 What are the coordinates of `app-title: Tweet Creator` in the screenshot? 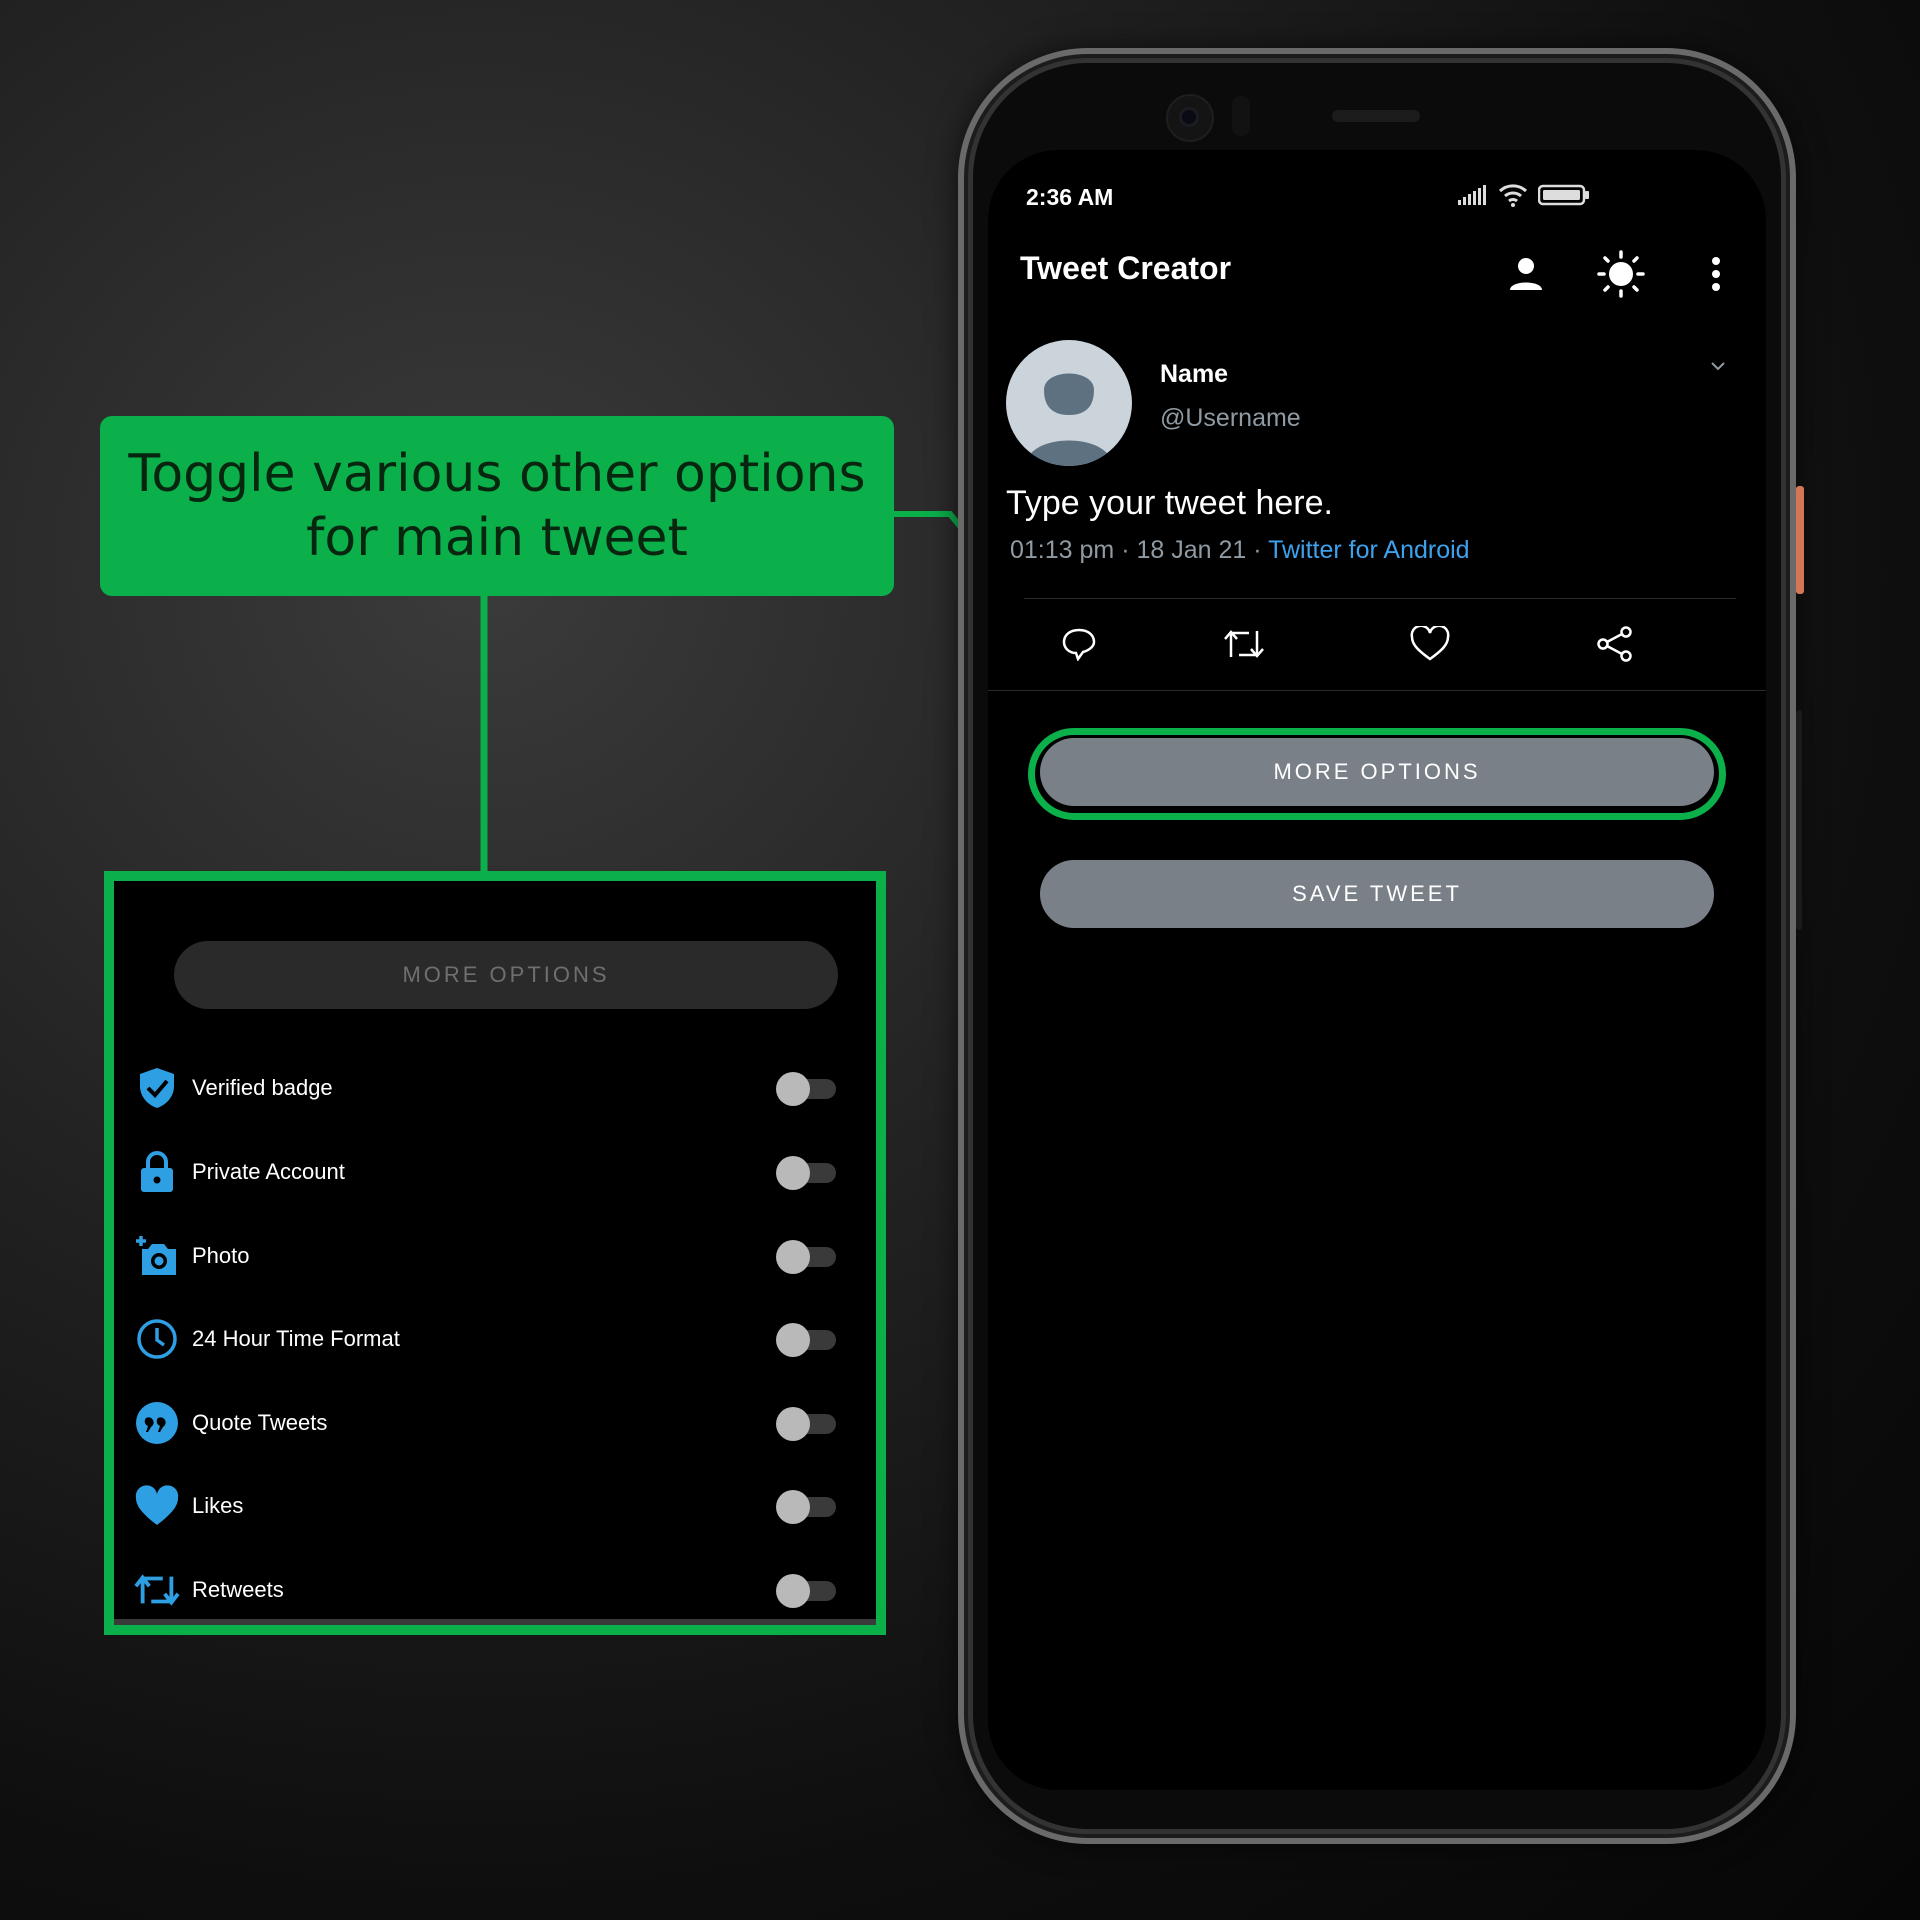 It's located at (1126, 268).